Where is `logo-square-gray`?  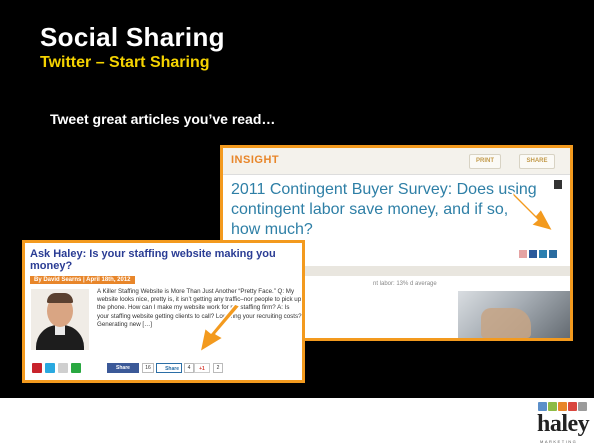 logo-square-gray is located at coordinates (582, 406).